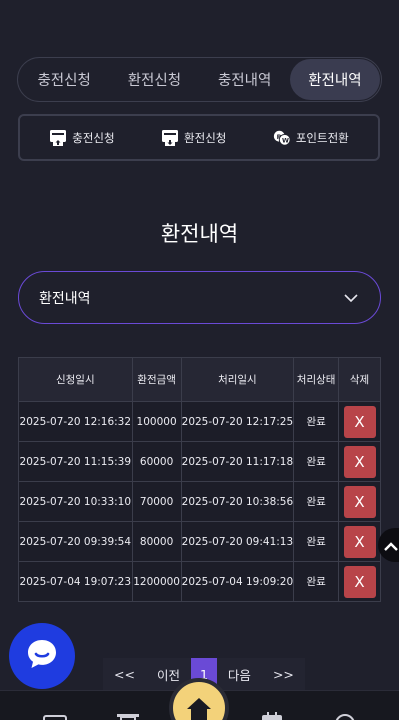  I want to click on cell-processed-at: 2025-07-20 11:17:18, so click(237, 461).